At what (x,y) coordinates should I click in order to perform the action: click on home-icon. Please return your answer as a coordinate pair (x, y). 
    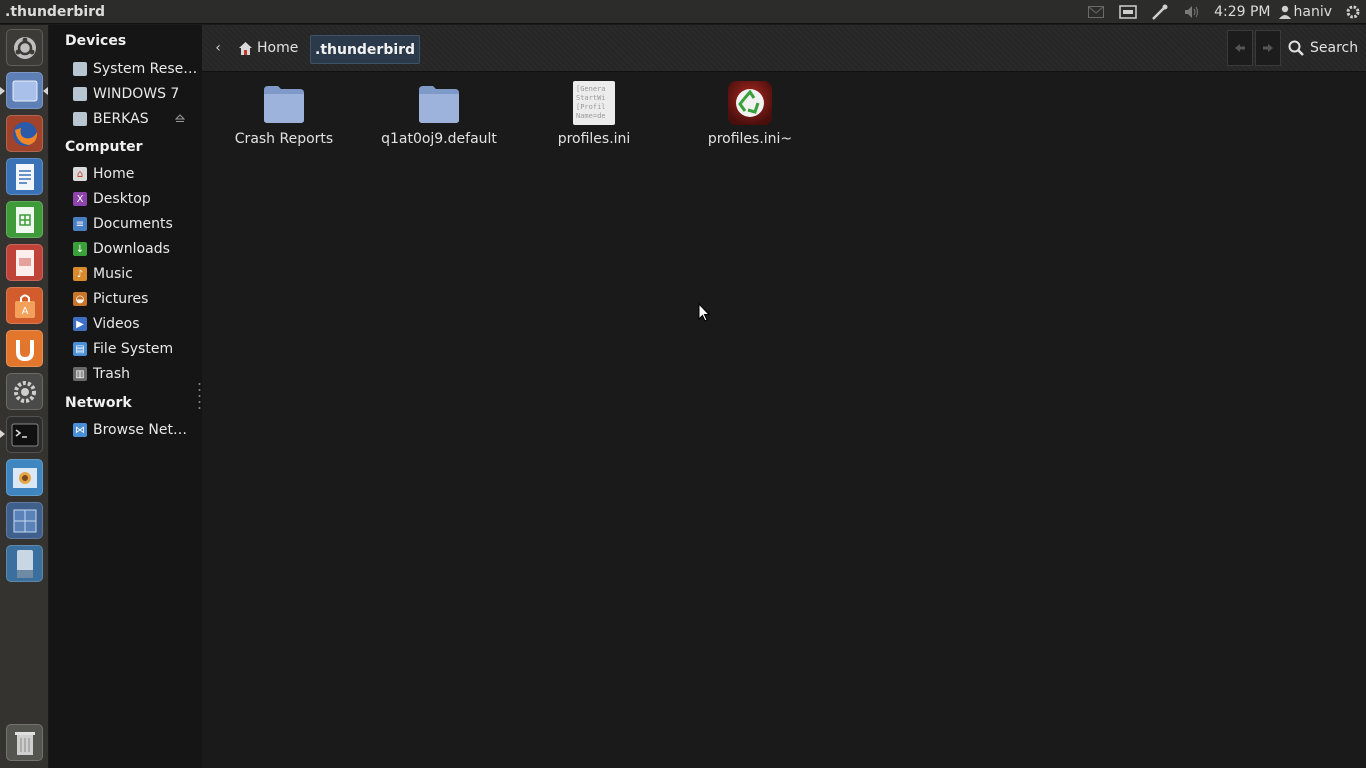
    Looking at the image, I should click on (245, 48).